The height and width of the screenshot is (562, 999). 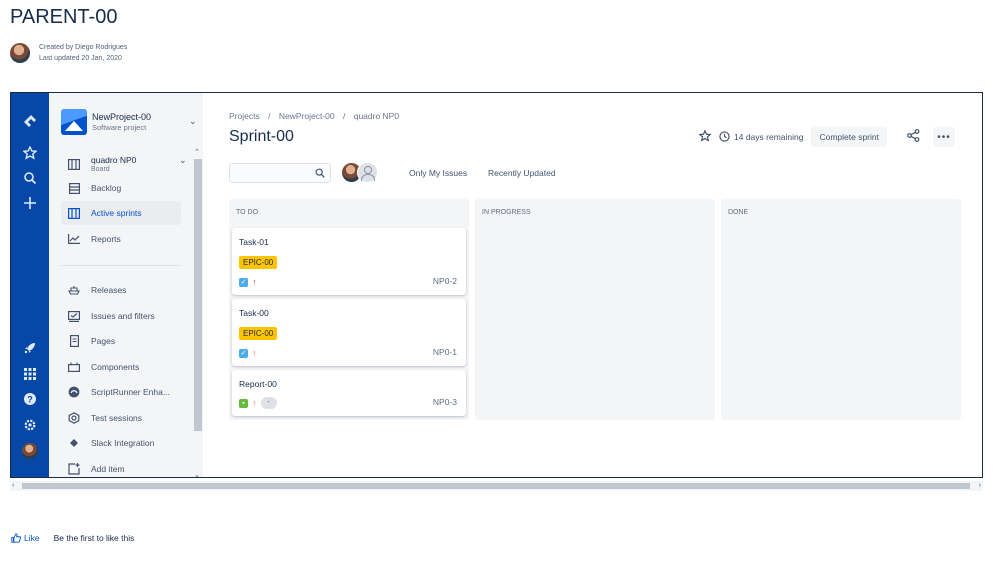 I want to click on sidebar-item-pages: Pages, so click(x=121, y=341).